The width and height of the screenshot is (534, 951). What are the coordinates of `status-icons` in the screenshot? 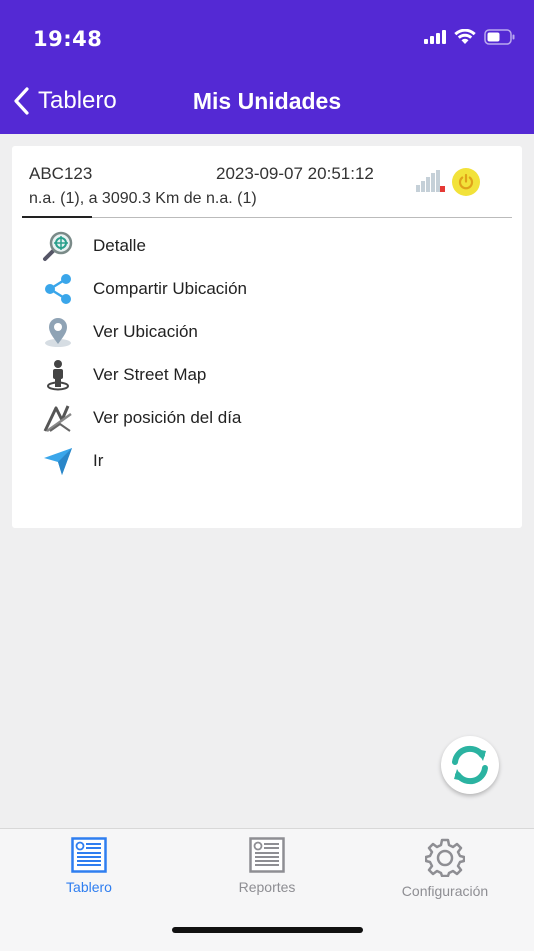 It's located at (470, 37).